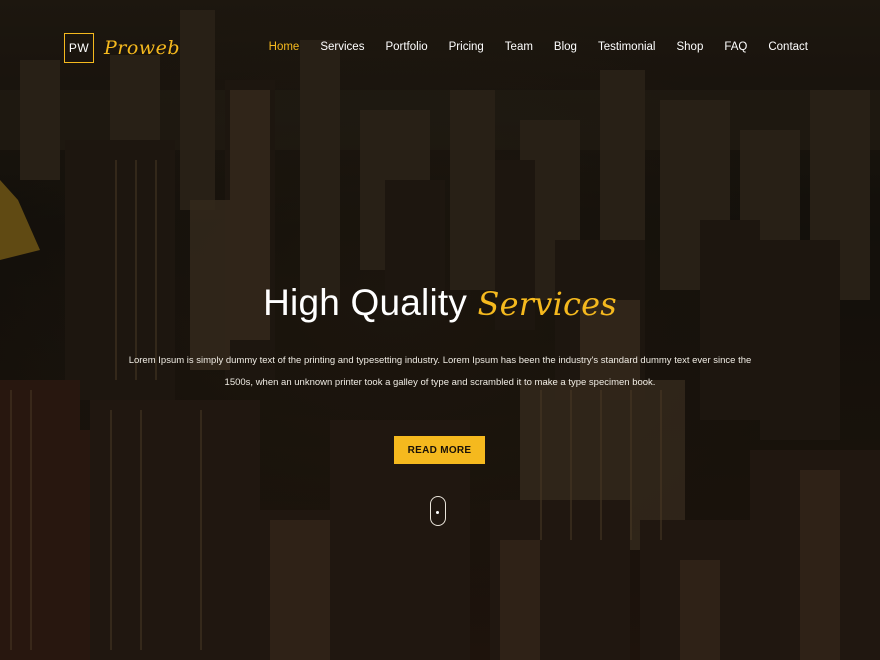 This screenshot has height=660, width=880. Describe the element at coordinates (466, 47) in the screenshot. I see `nav-pricing: Pricing` at that location.